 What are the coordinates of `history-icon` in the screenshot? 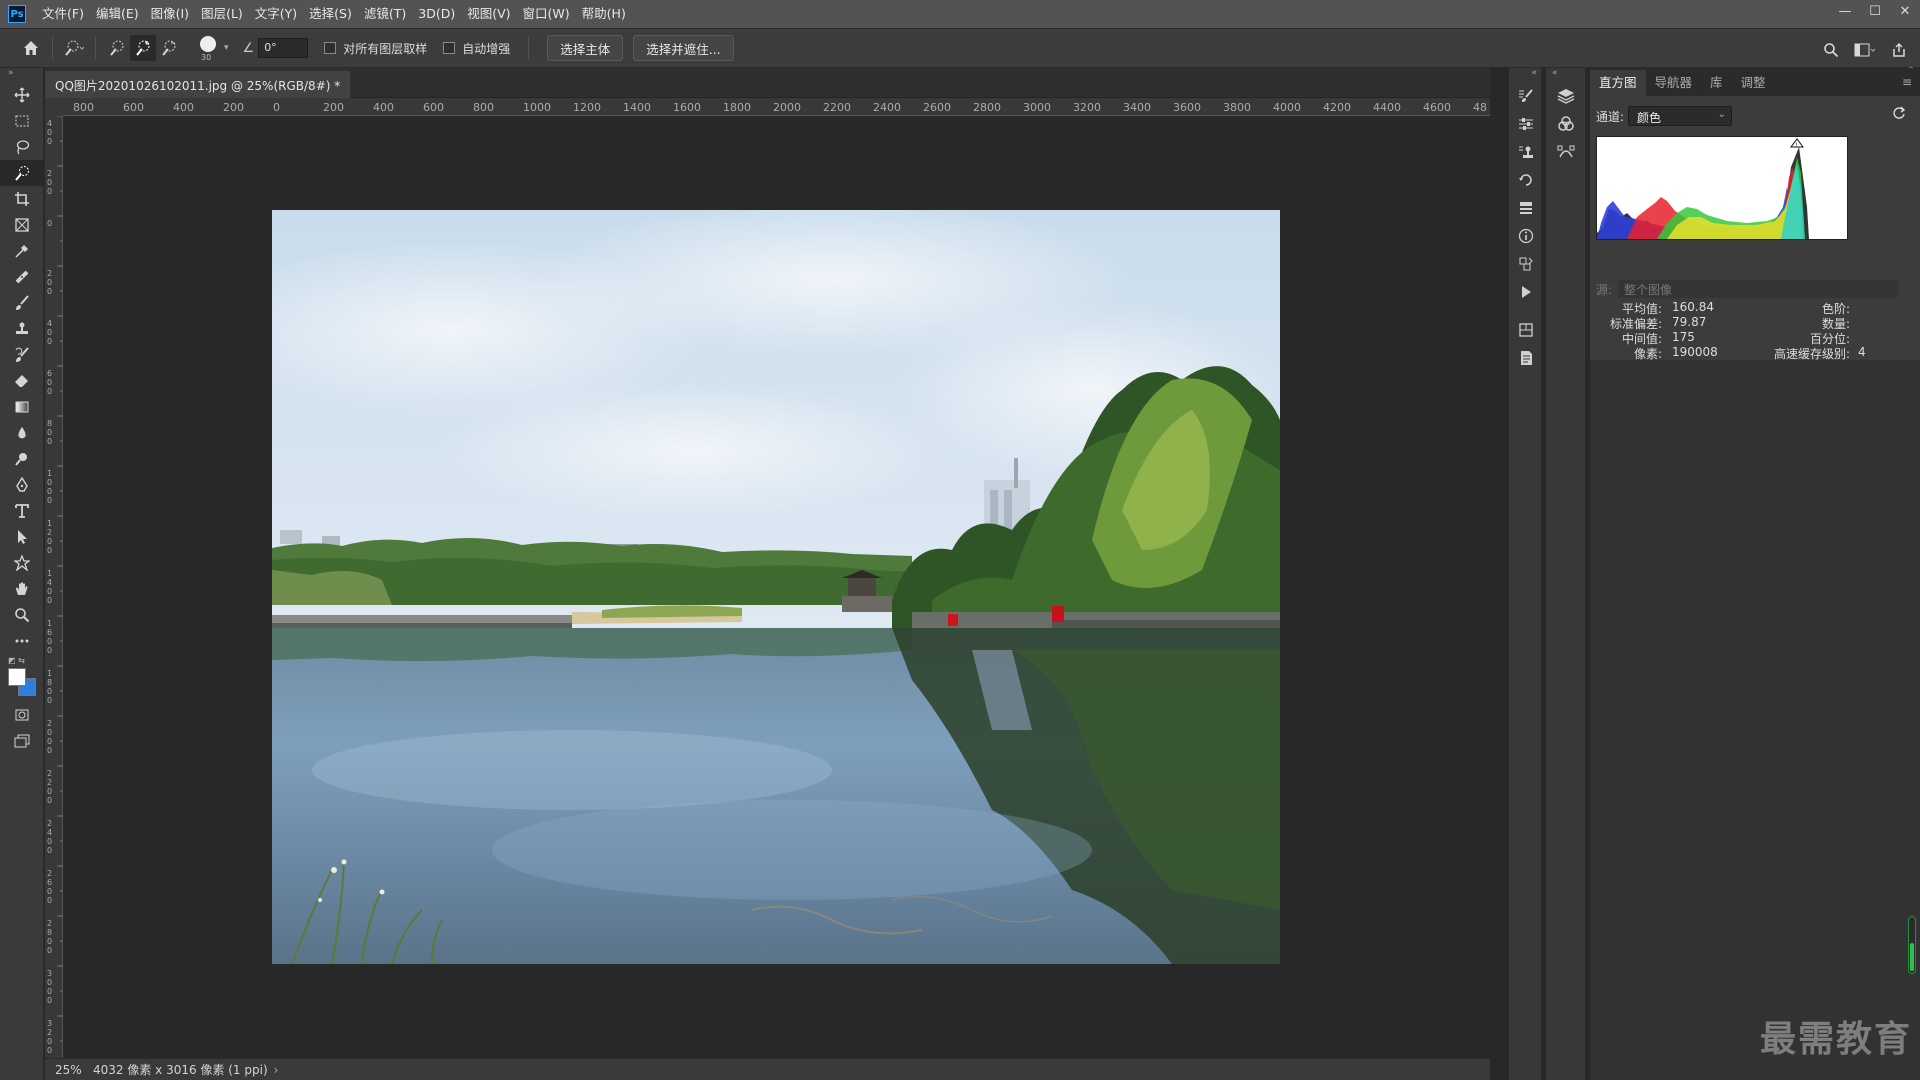 It's located at (1526, 180).